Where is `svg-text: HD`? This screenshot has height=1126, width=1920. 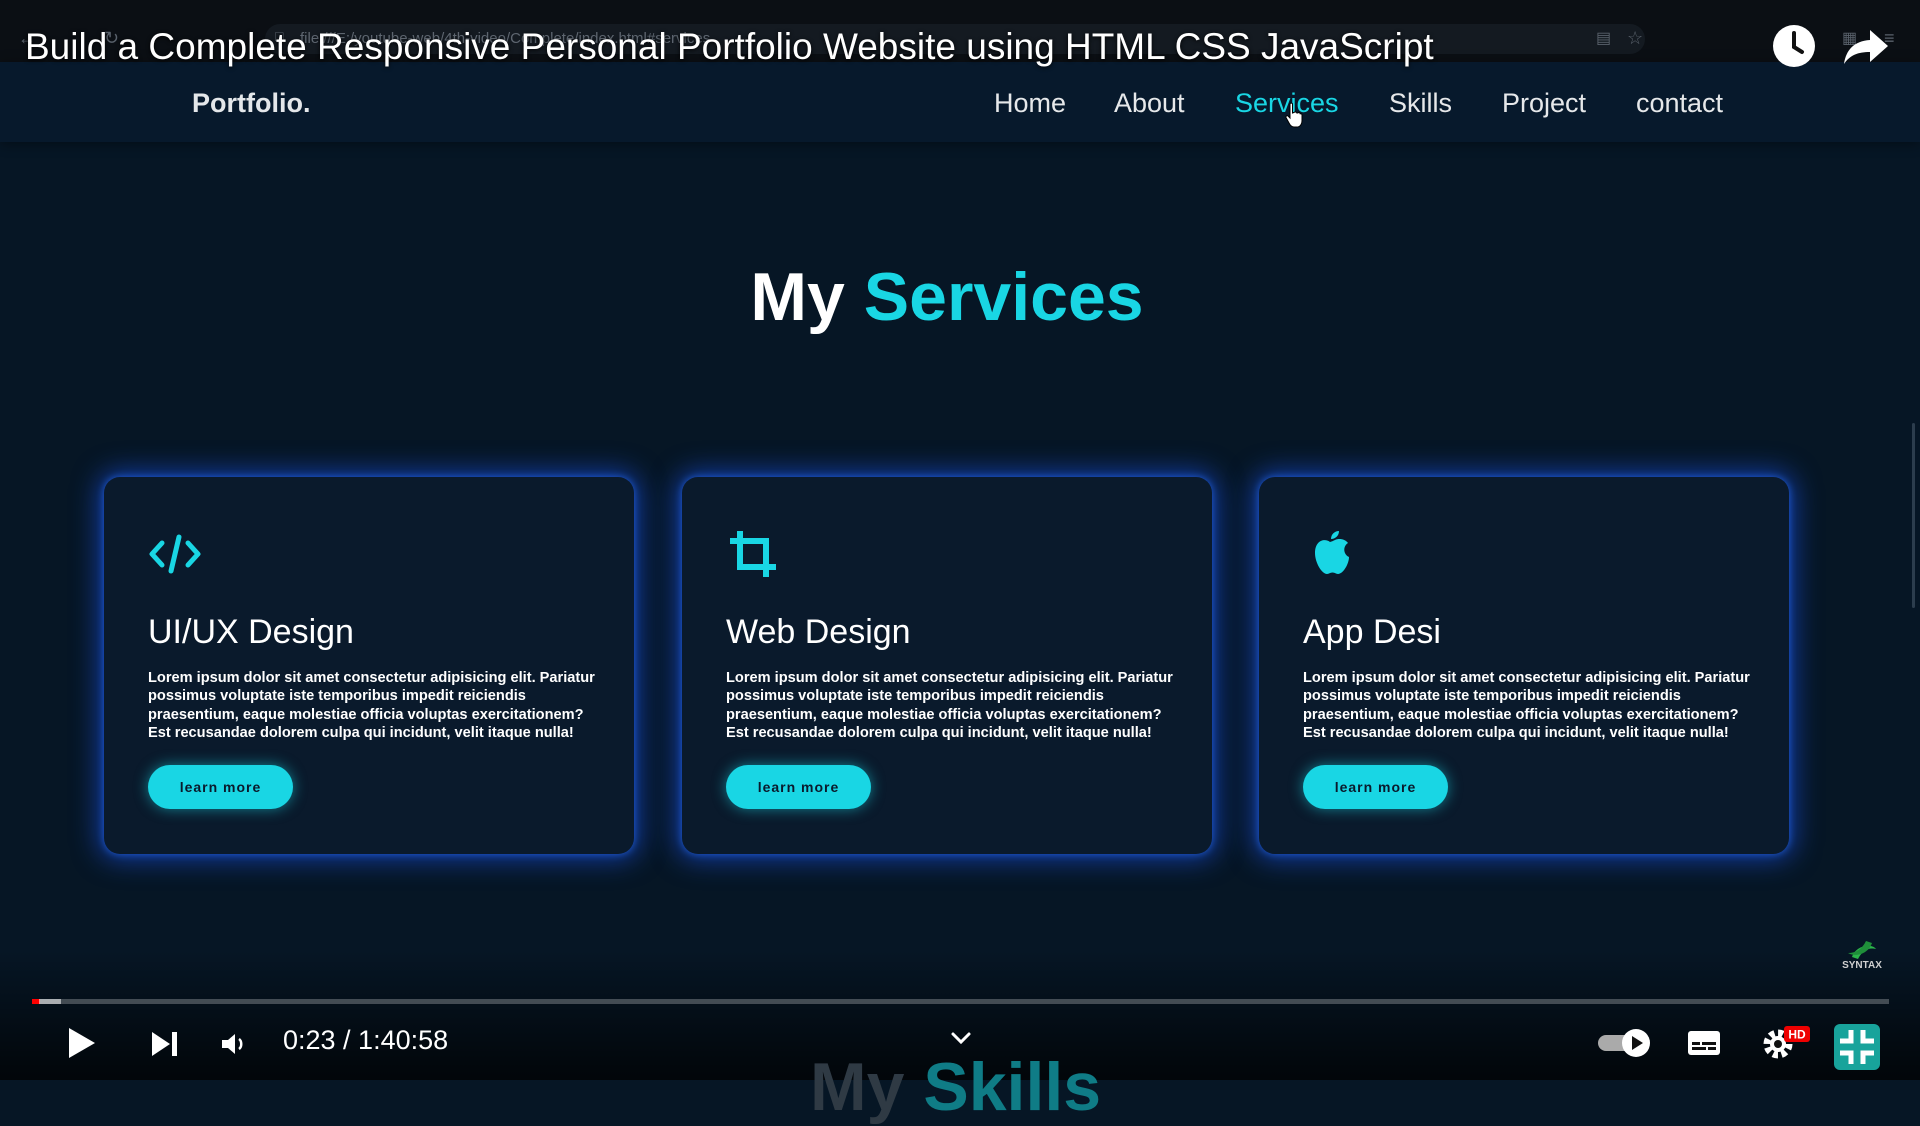
svg-text: HD is located at coordinates (1797, 1035).